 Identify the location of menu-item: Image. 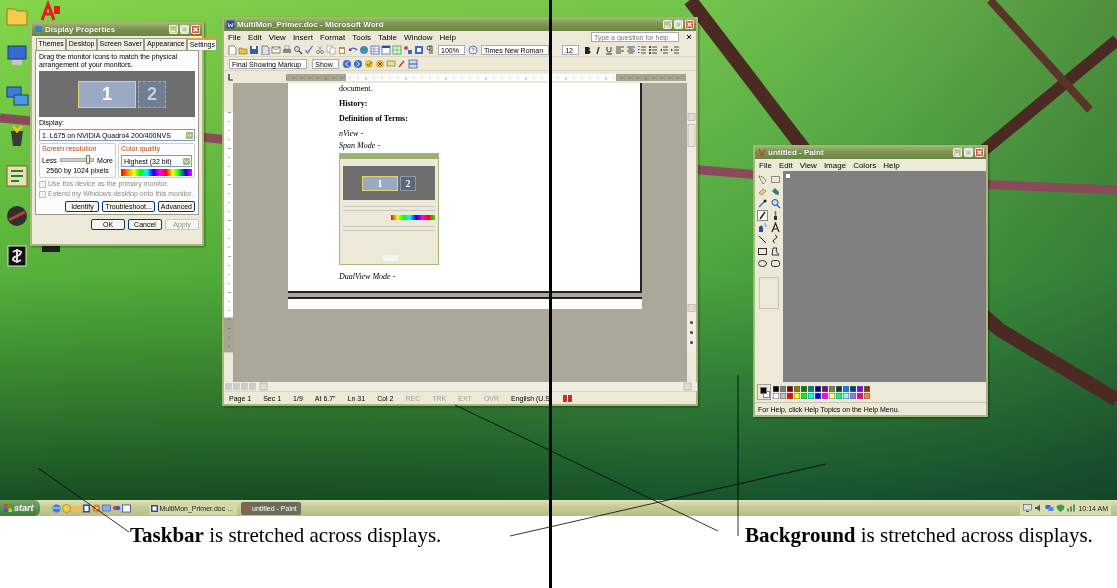
(835, 165).